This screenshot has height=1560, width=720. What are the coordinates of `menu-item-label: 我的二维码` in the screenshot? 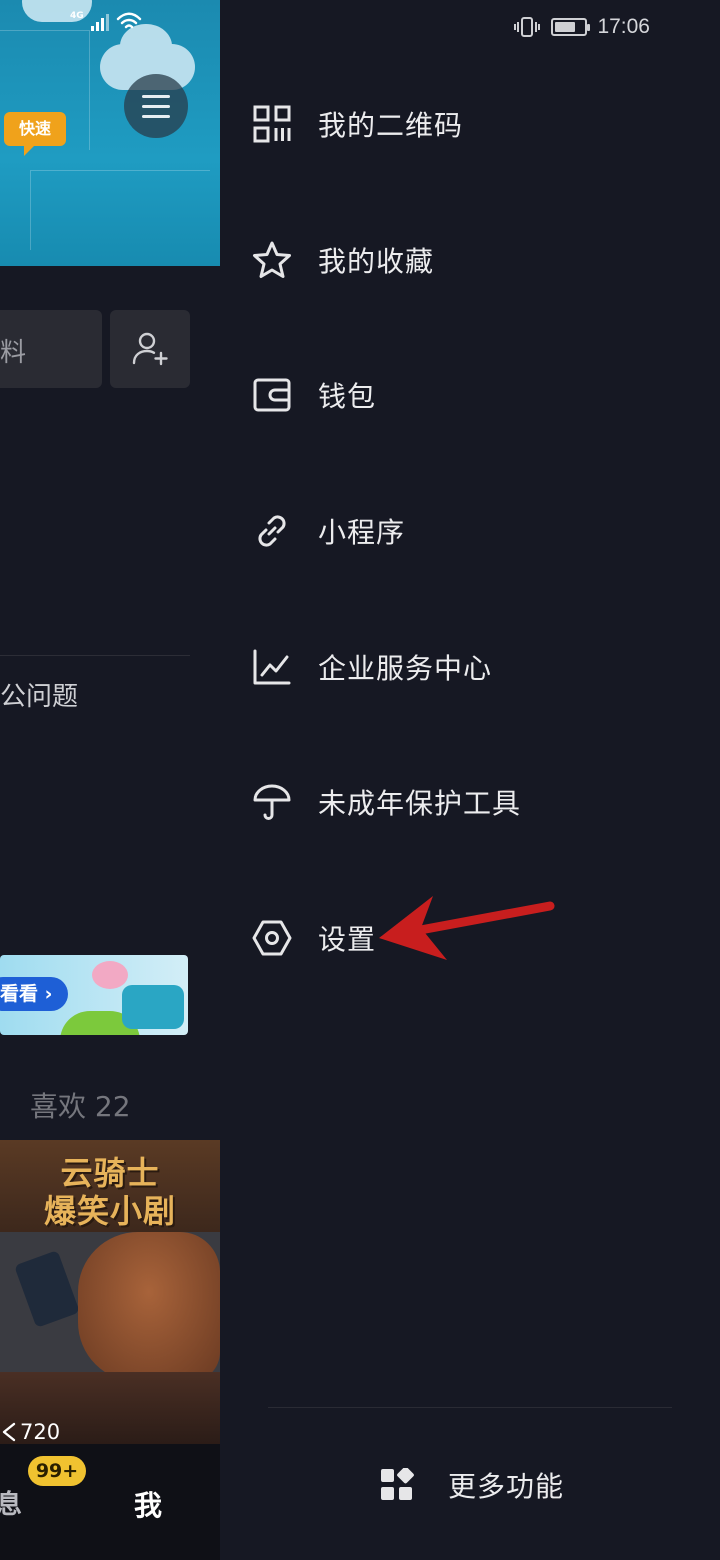 It's located at (391, 125).